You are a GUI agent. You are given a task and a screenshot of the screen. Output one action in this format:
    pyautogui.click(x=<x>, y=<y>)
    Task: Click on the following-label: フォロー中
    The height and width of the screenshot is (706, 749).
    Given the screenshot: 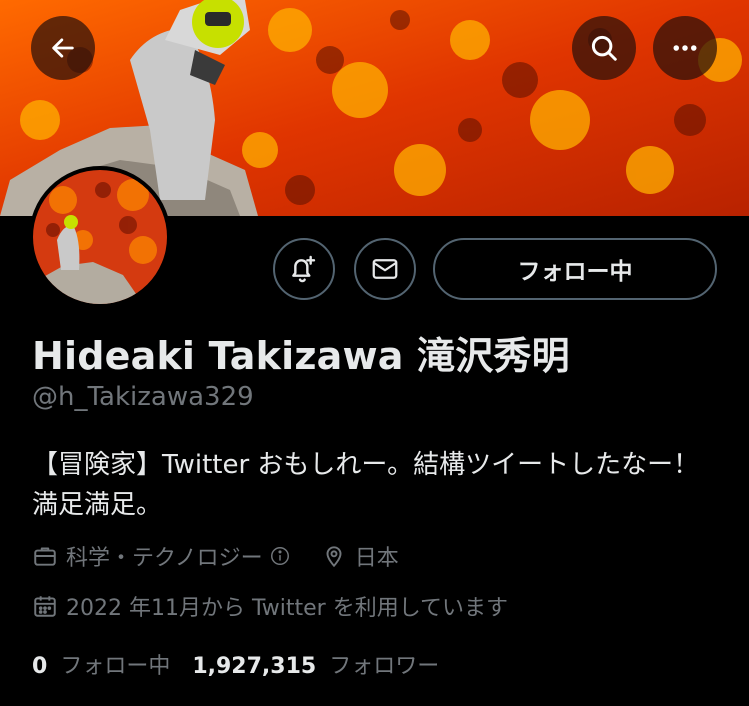 What is the action you would take?
    pyautogui.click(x=115, y=666)
    